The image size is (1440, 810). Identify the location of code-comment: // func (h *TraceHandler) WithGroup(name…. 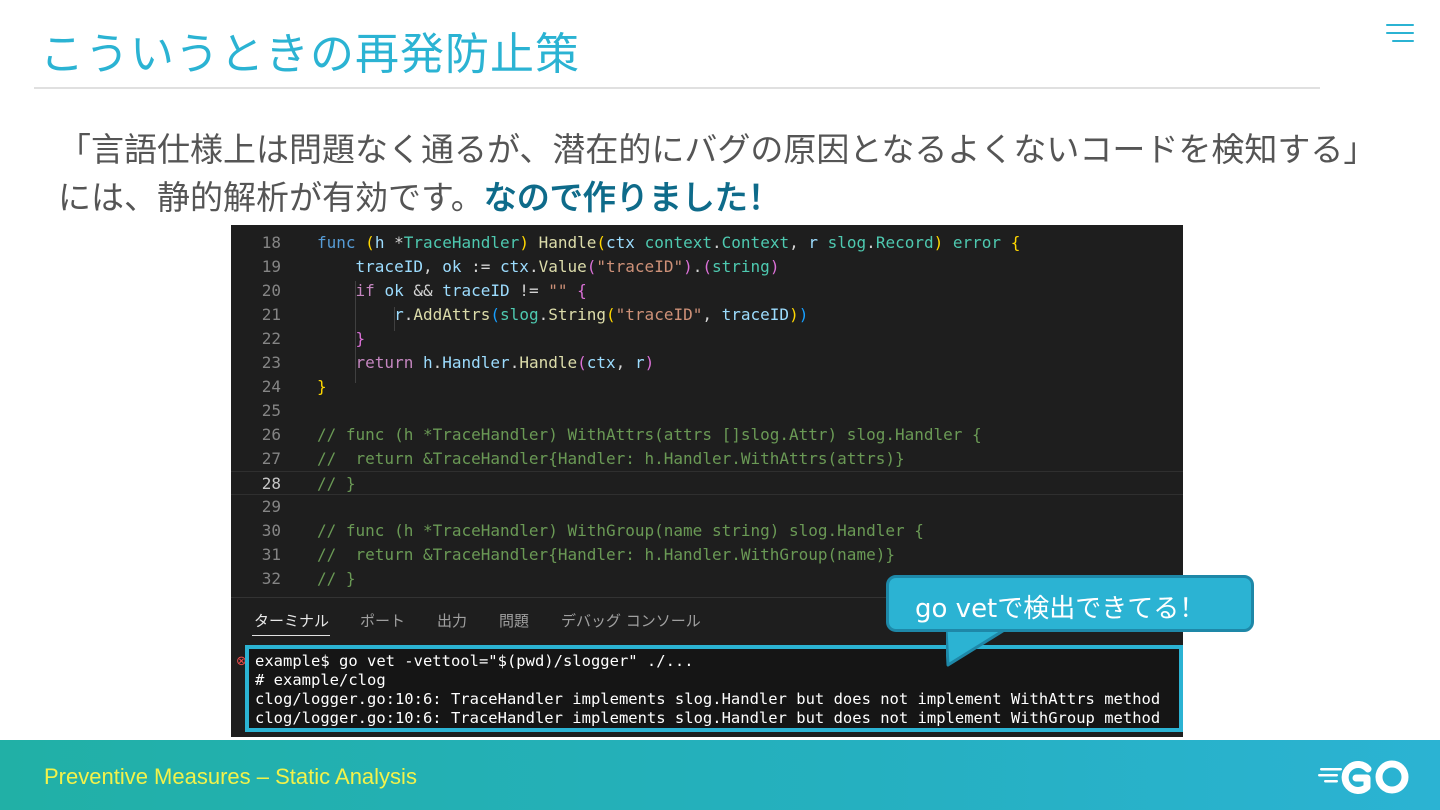
(620, 530).